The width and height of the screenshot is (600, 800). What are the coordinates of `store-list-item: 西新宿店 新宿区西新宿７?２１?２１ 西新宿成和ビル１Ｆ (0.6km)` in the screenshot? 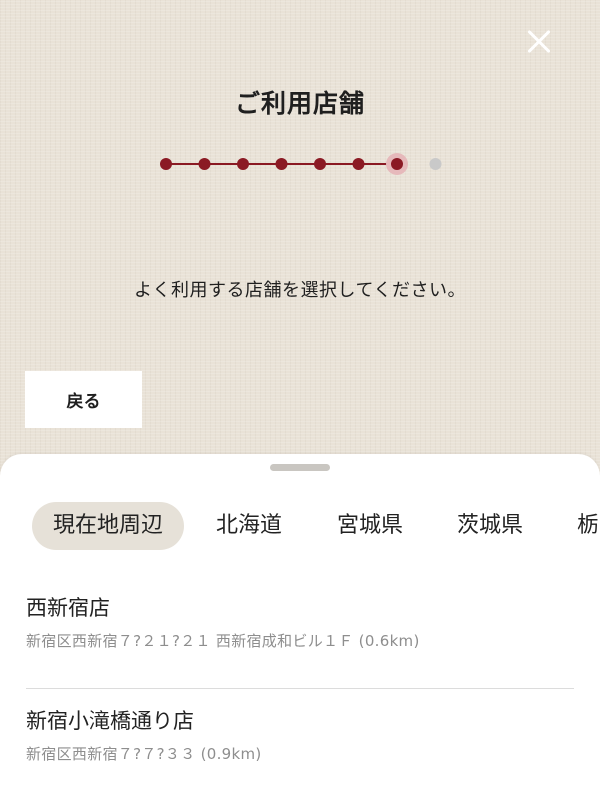 It's located at (300, 632).